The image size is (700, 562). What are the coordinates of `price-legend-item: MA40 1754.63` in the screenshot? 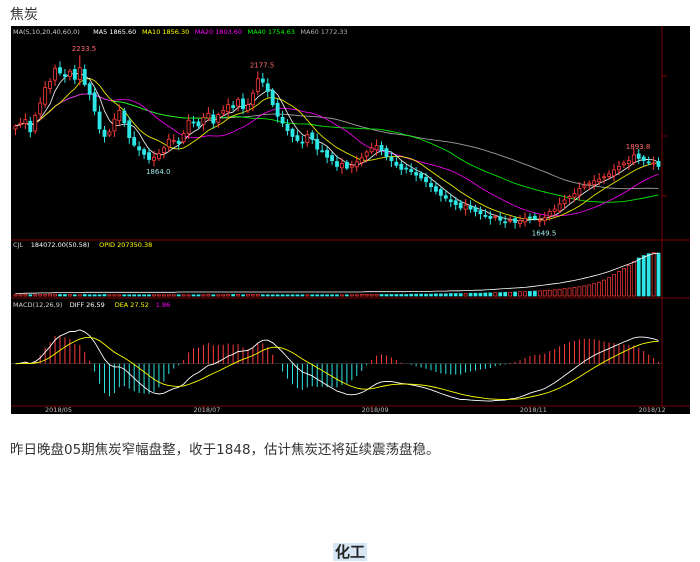 It's located at (271, 32).